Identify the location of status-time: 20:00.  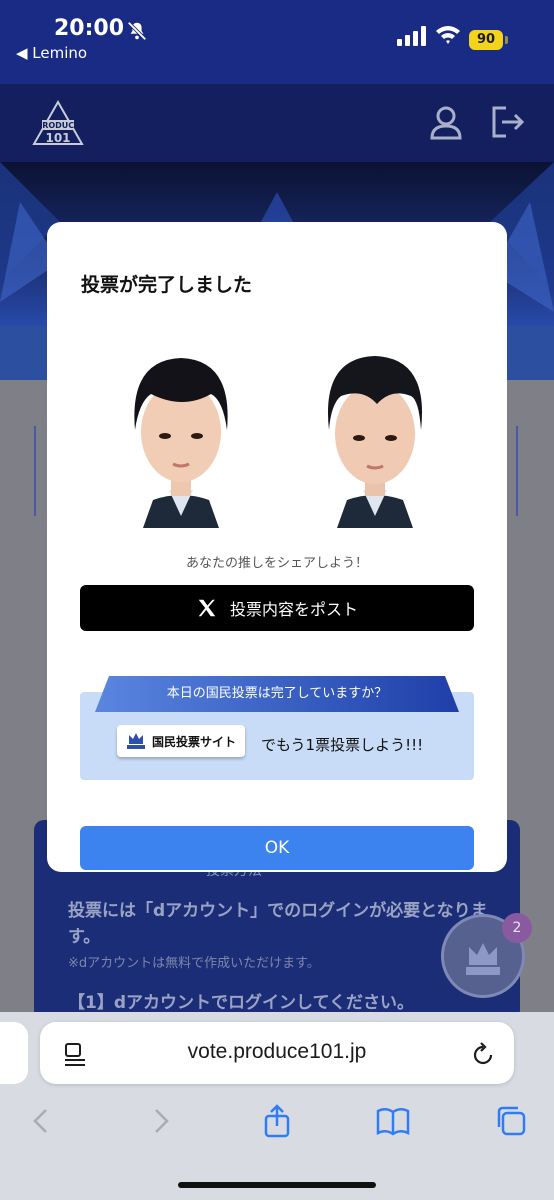
(89, 28).